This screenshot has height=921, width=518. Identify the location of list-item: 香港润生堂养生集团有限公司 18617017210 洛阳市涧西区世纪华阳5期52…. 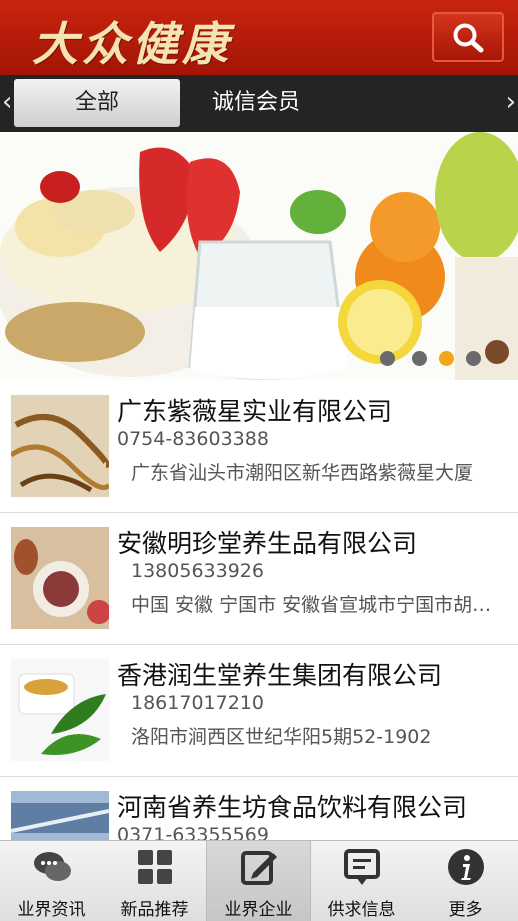
(259, 710).